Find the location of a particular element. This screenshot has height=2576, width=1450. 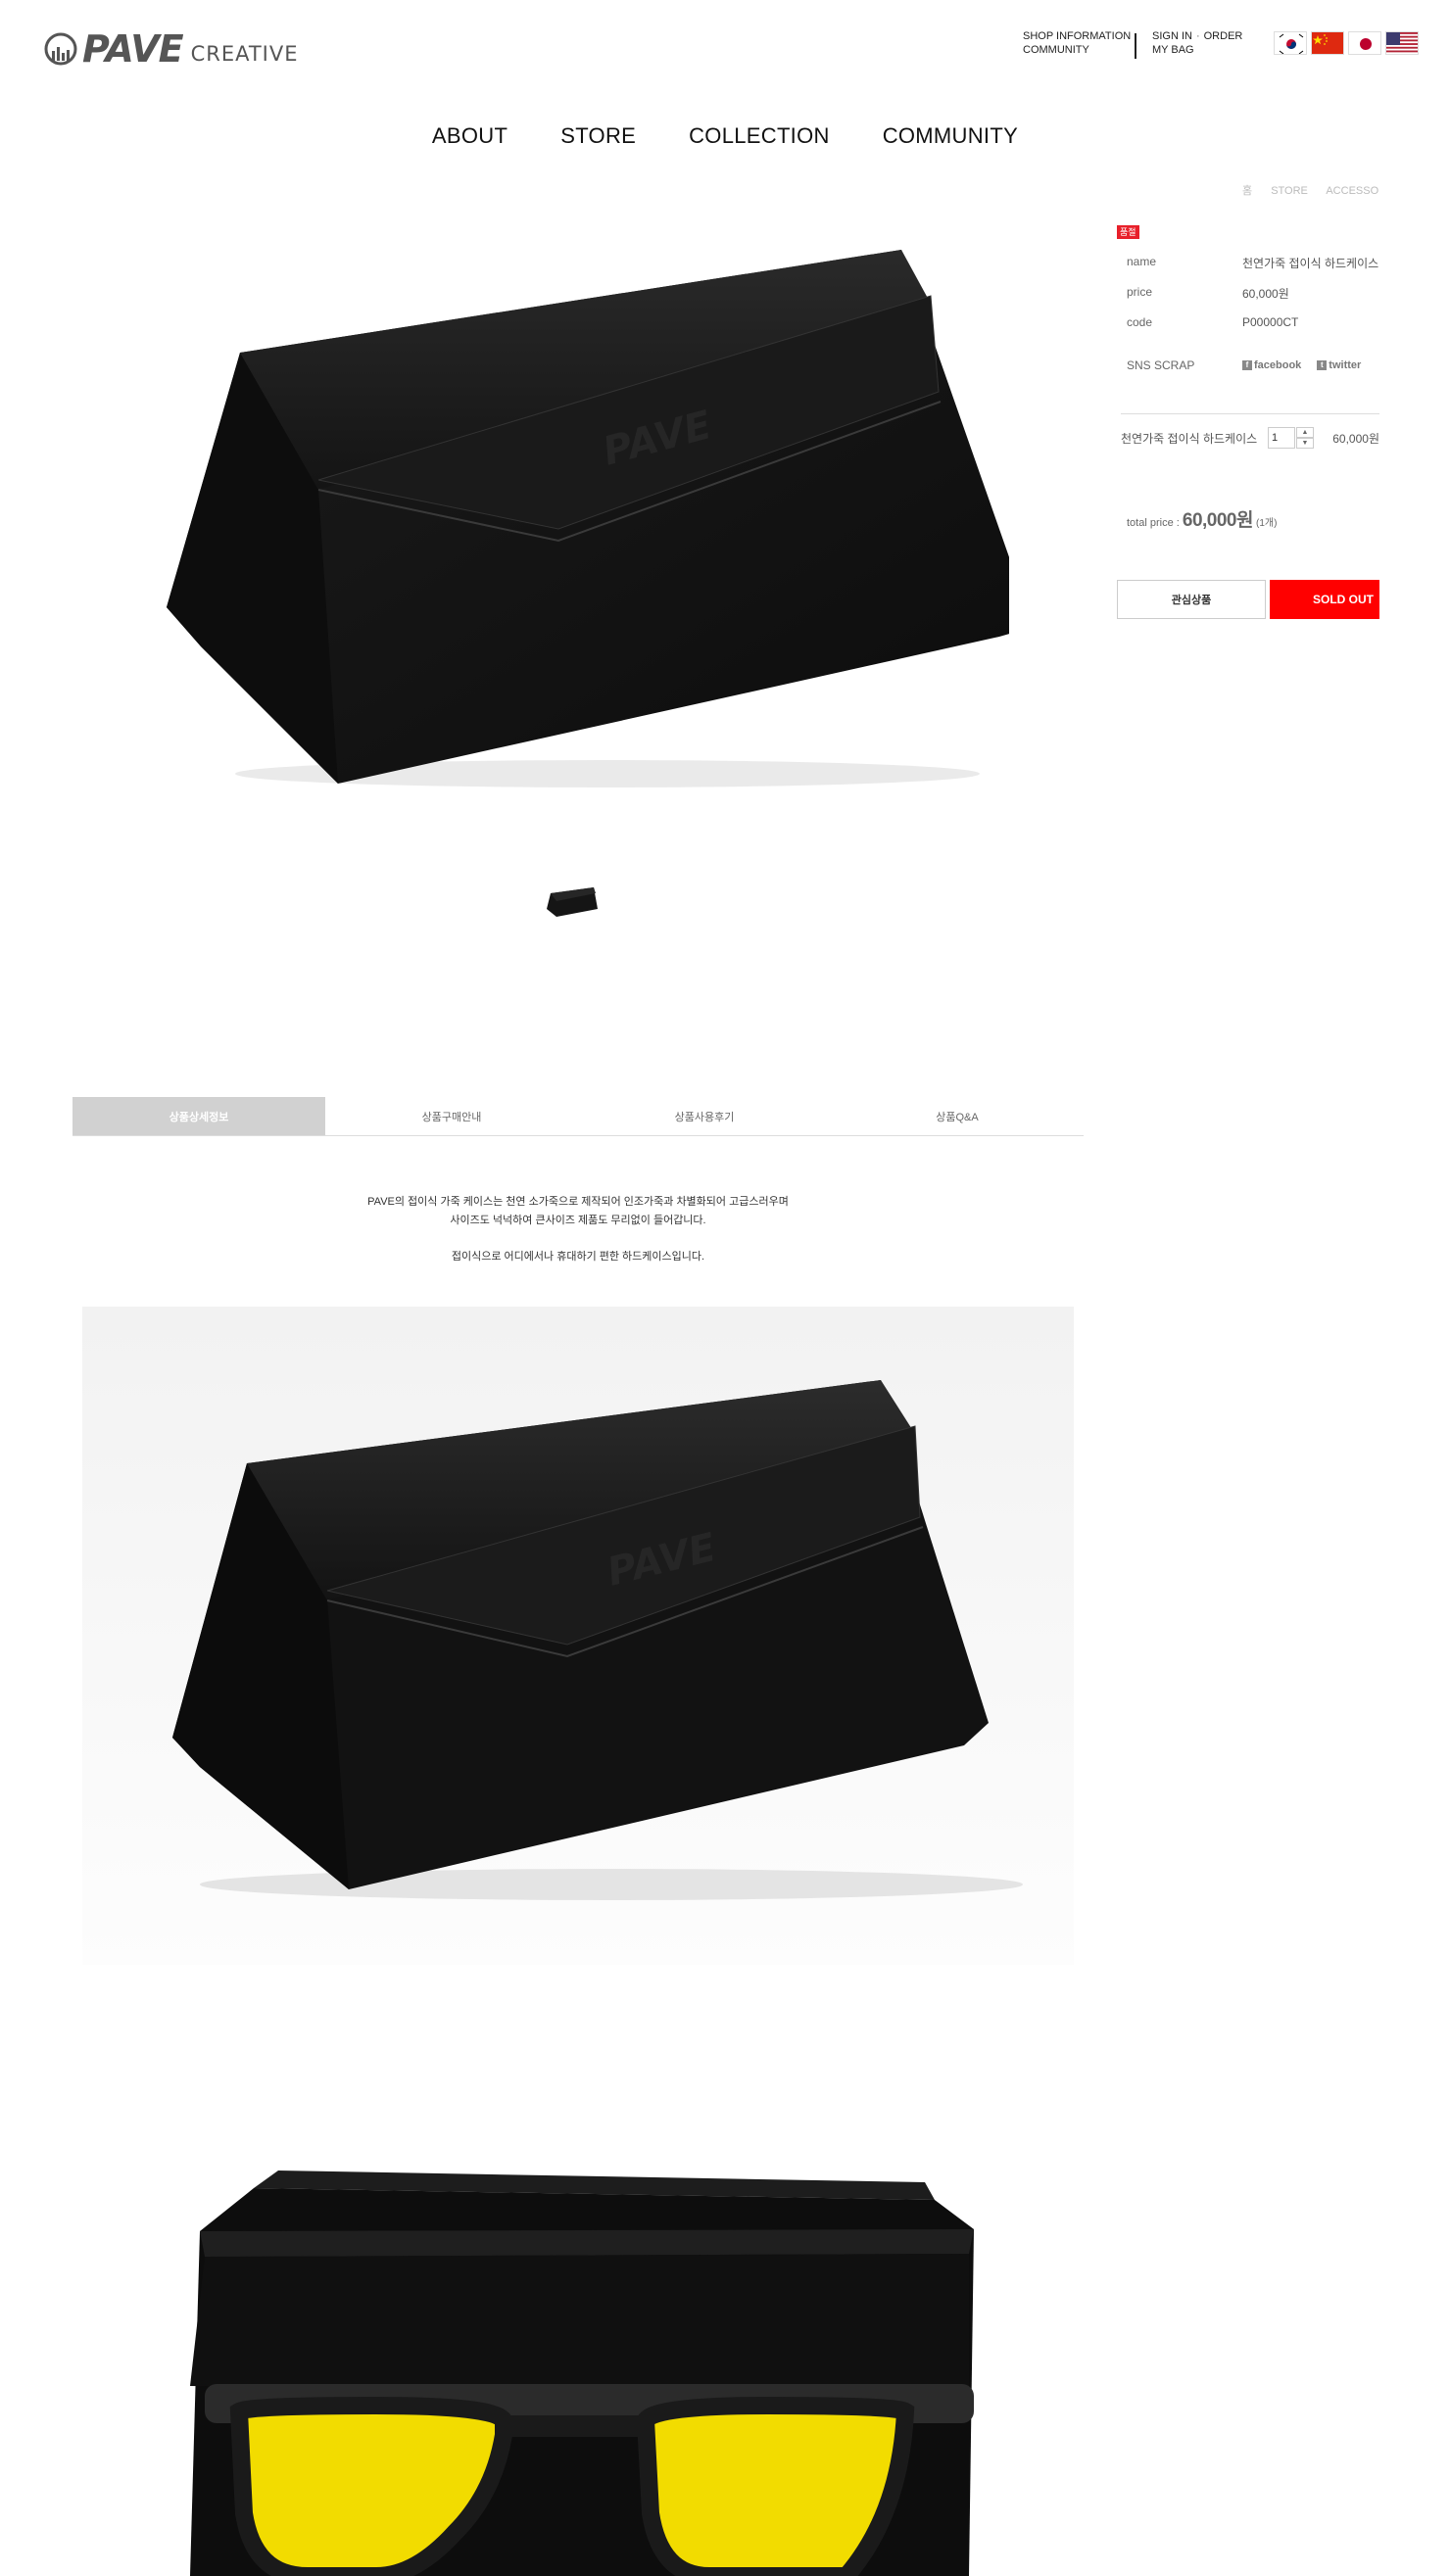

tab-qna: 상품Q&A is located at coordinates (957, 1116).